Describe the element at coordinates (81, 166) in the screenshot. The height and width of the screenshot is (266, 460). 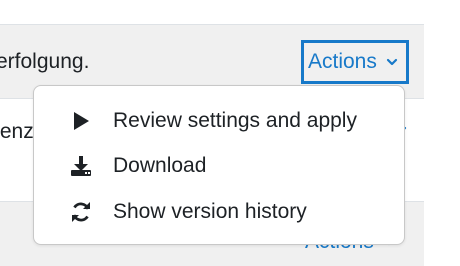
I see `download-icon` at that location.